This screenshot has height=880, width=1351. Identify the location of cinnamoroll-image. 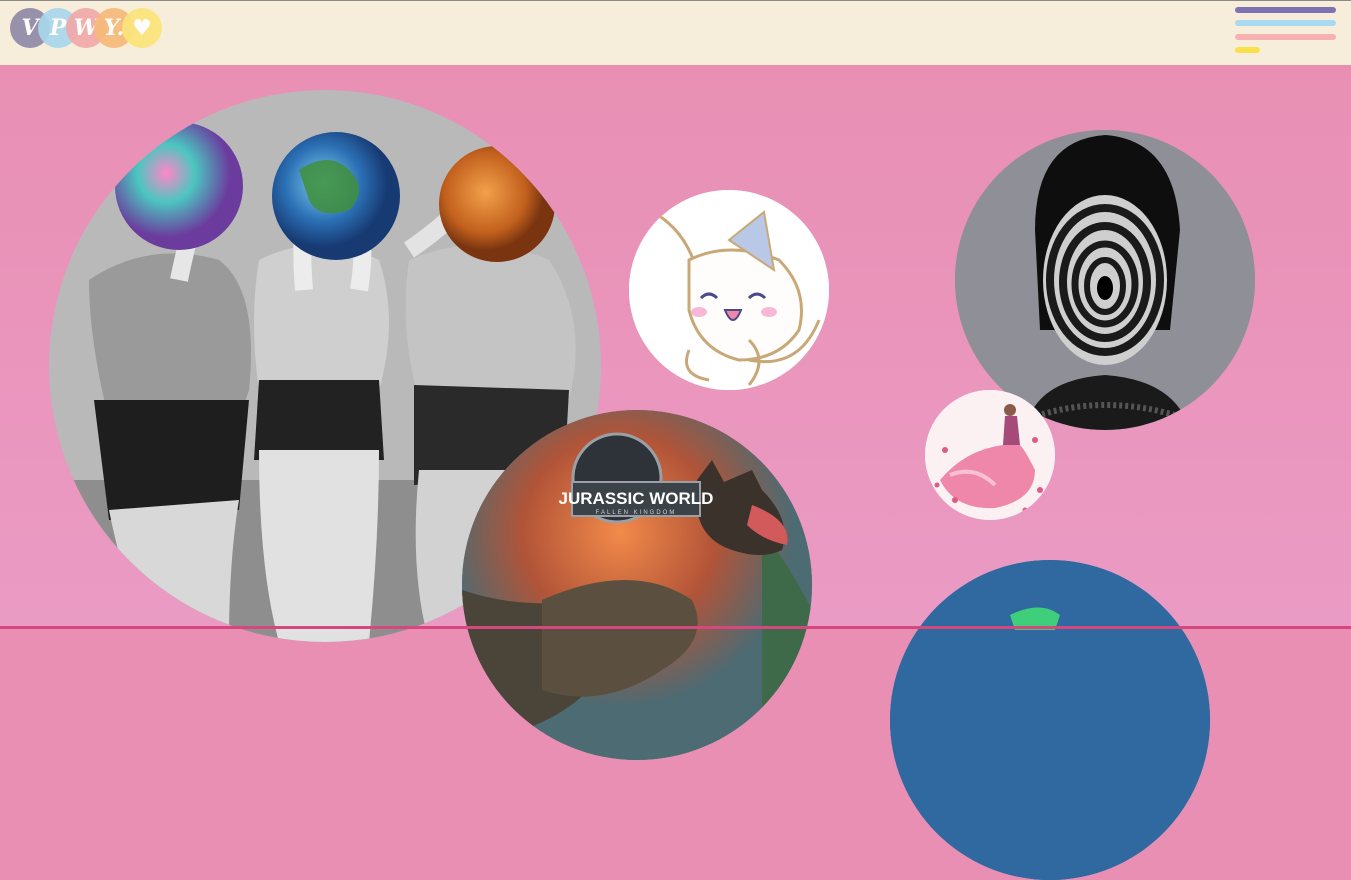
(729, 290).